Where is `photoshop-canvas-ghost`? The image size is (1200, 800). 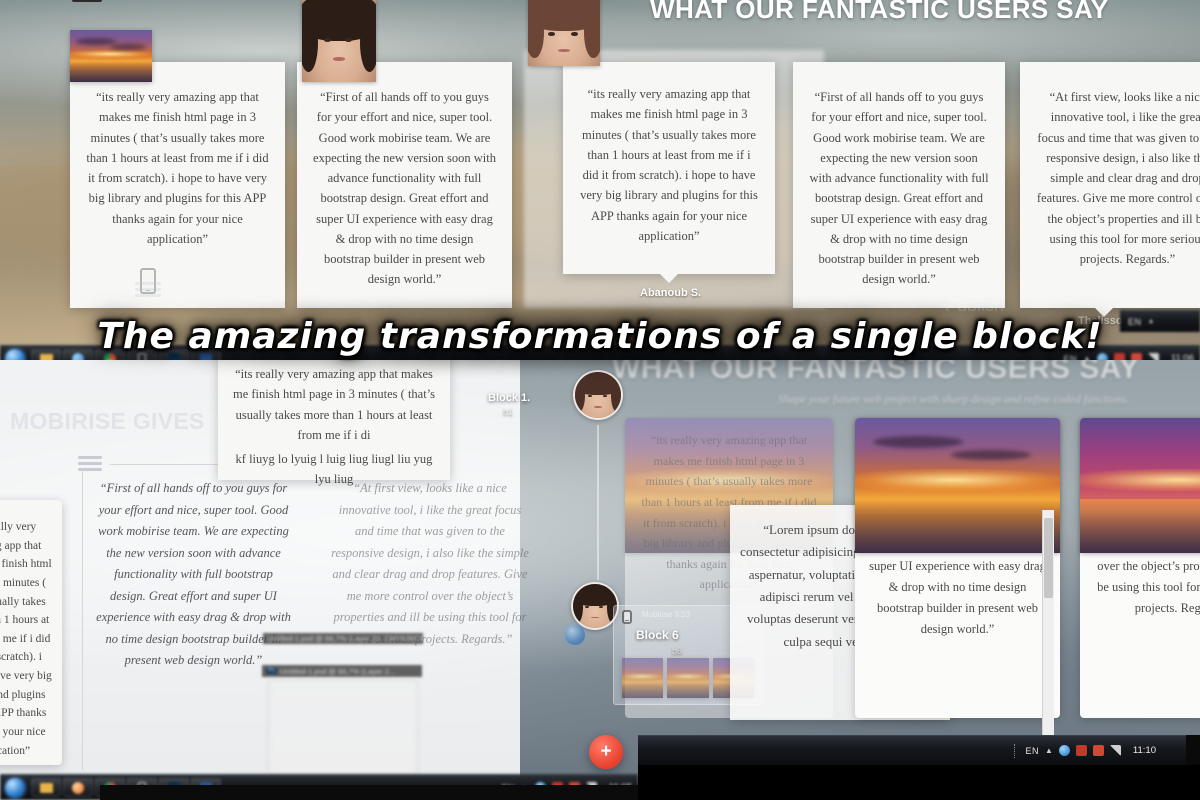 photoshop-canvas-ghost is located at coordinates (343, 727).